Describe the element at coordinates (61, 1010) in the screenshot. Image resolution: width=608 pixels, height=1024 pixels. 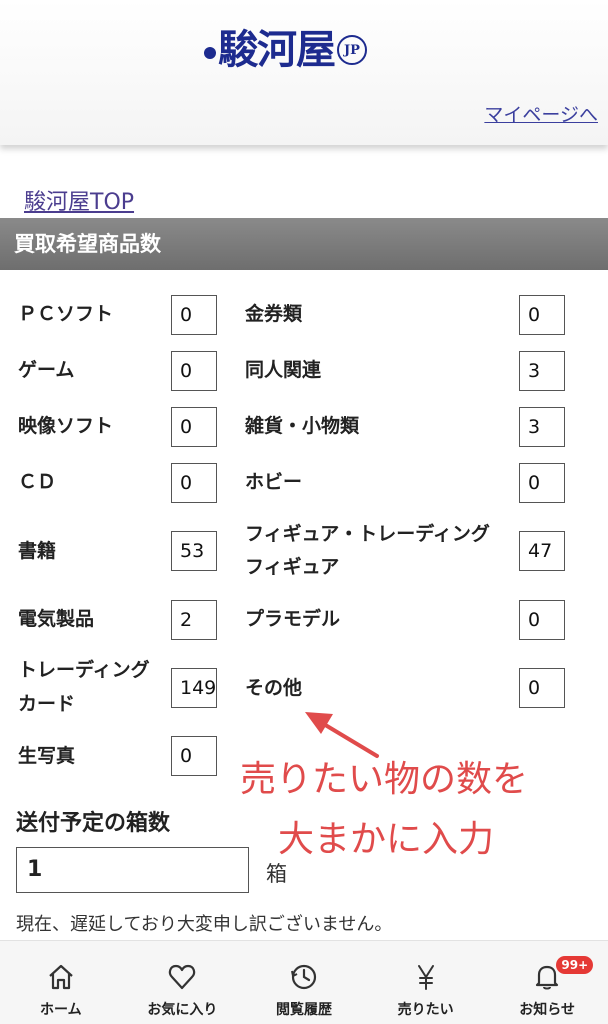
I see `tab-label: ホーム` at that location.